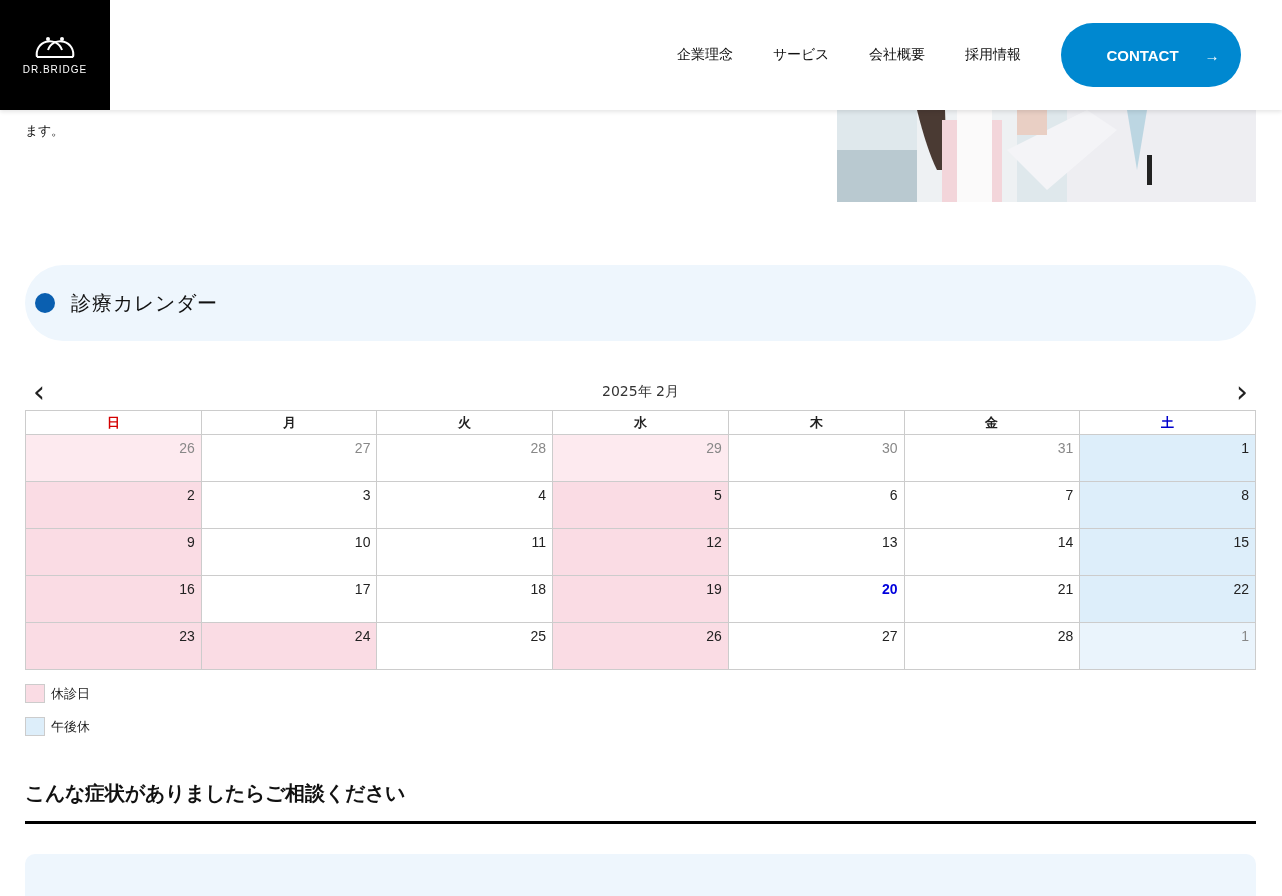 This screenshot has width=1282, height=896. Describe the element at coordinates (1242, 392) in the screenshot. I see `next-month-button: ›` at that location.